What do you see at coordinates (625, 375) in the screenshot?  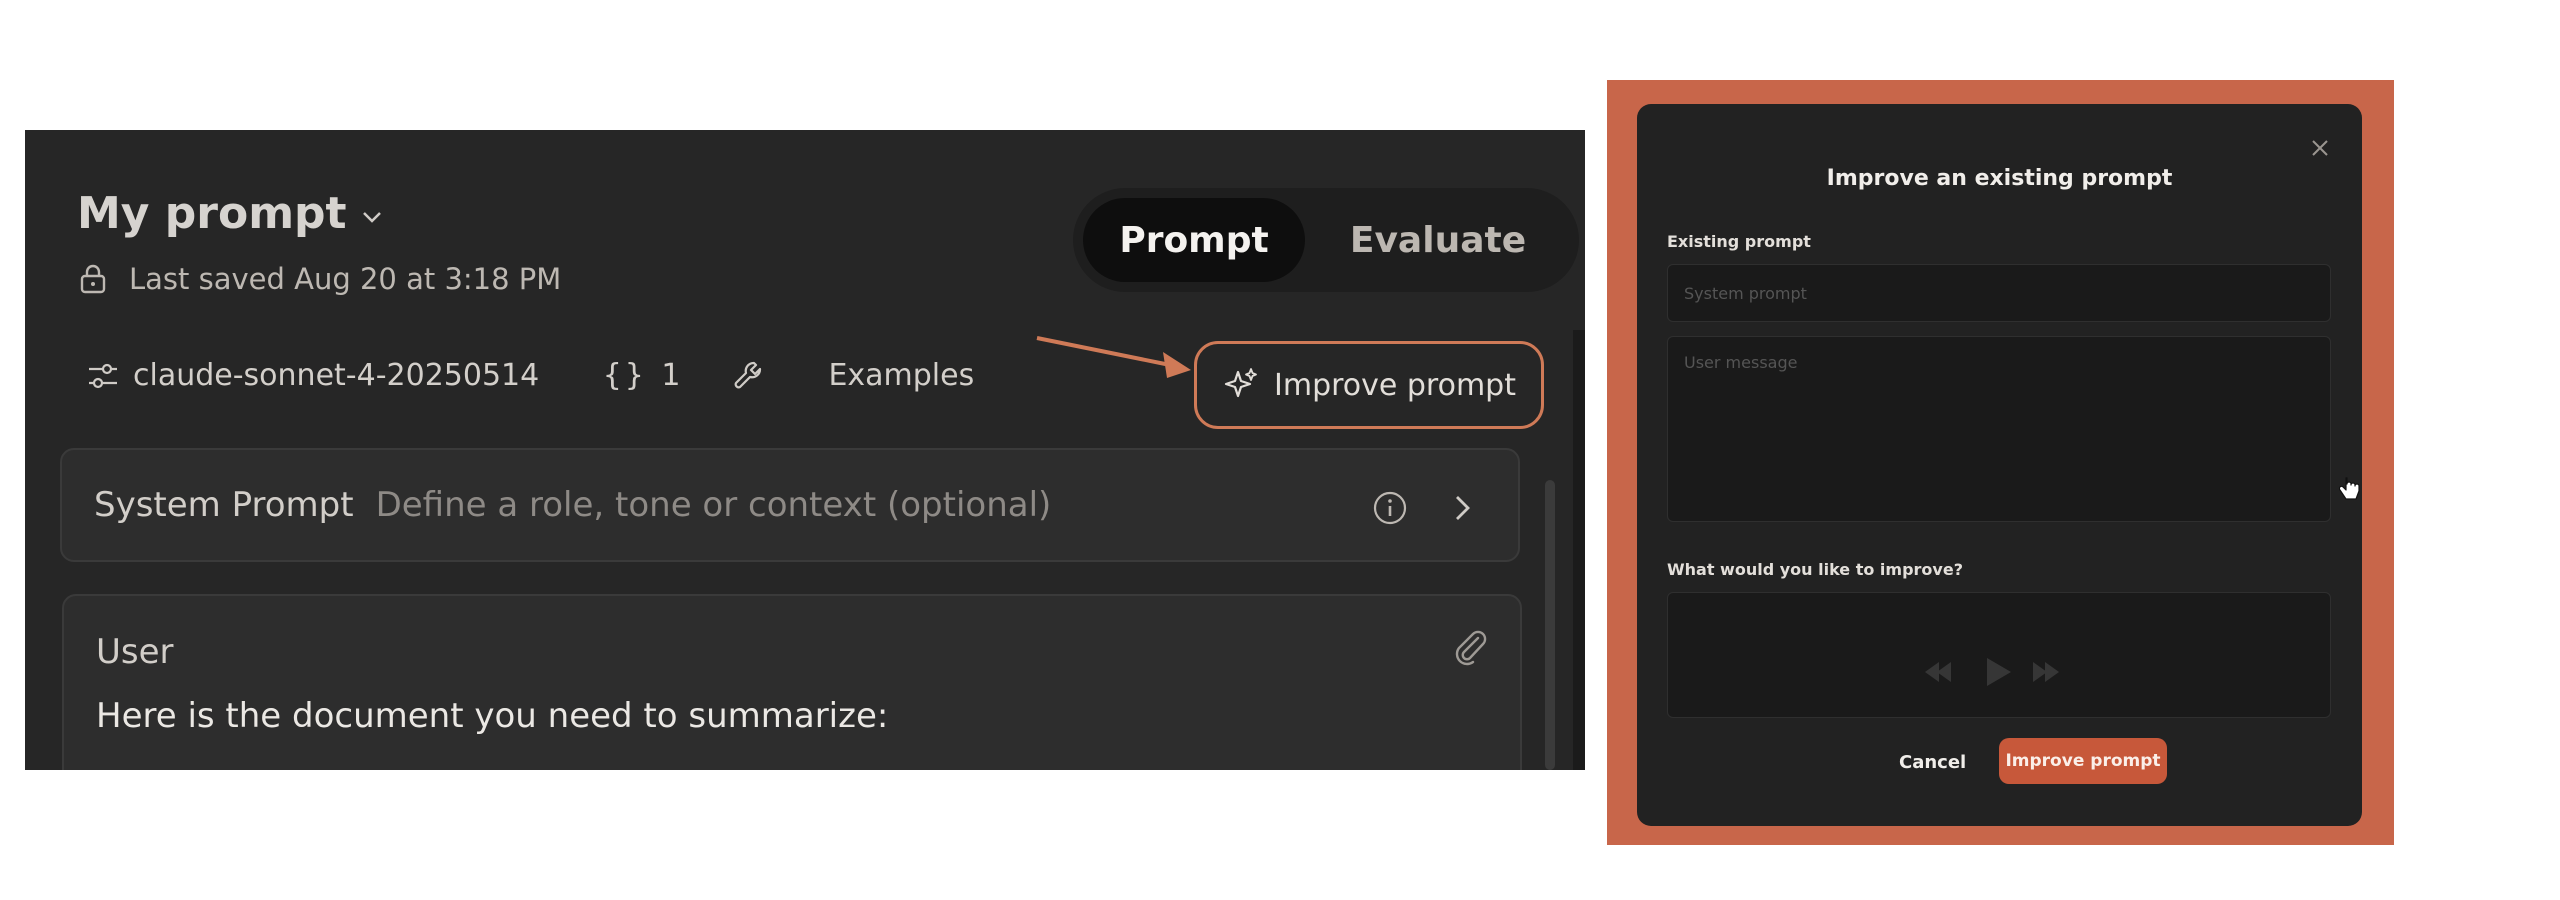 I see `braces-icon: {}` at bounding box center [625, 375].